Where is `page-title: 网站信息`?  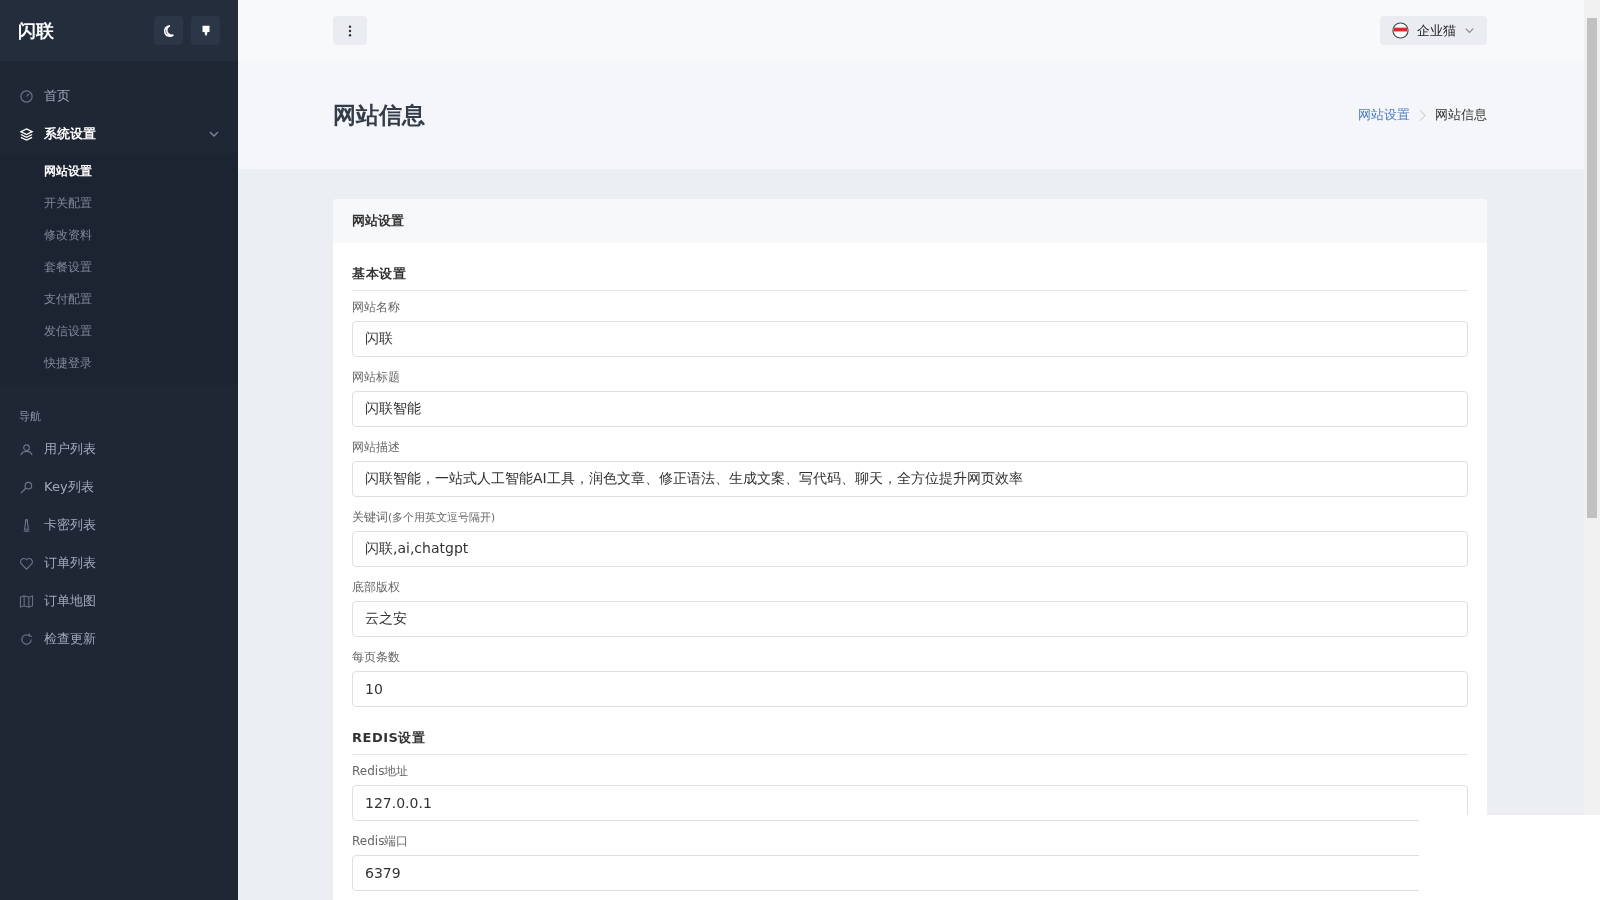 page-title: 网站信息 is located at coordinates (379, 115).